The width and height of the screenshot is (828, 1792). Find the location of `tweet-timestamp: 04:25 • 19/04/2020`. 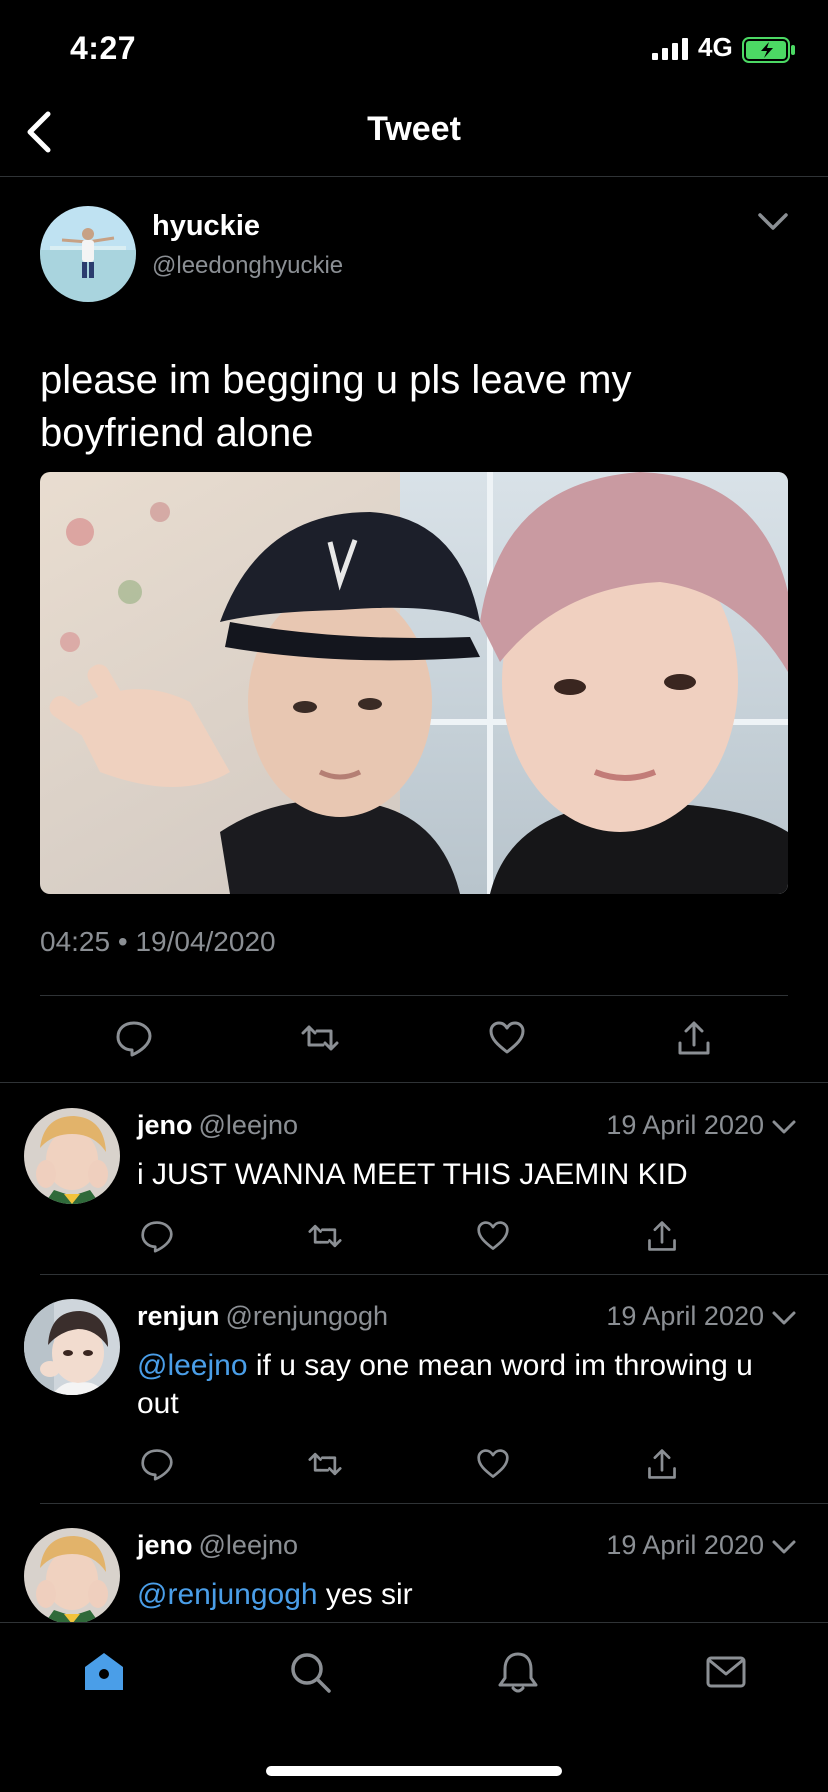

tweet-timestamp: 04:25 • 19/04/2020 is located at coordinates (158, 942).